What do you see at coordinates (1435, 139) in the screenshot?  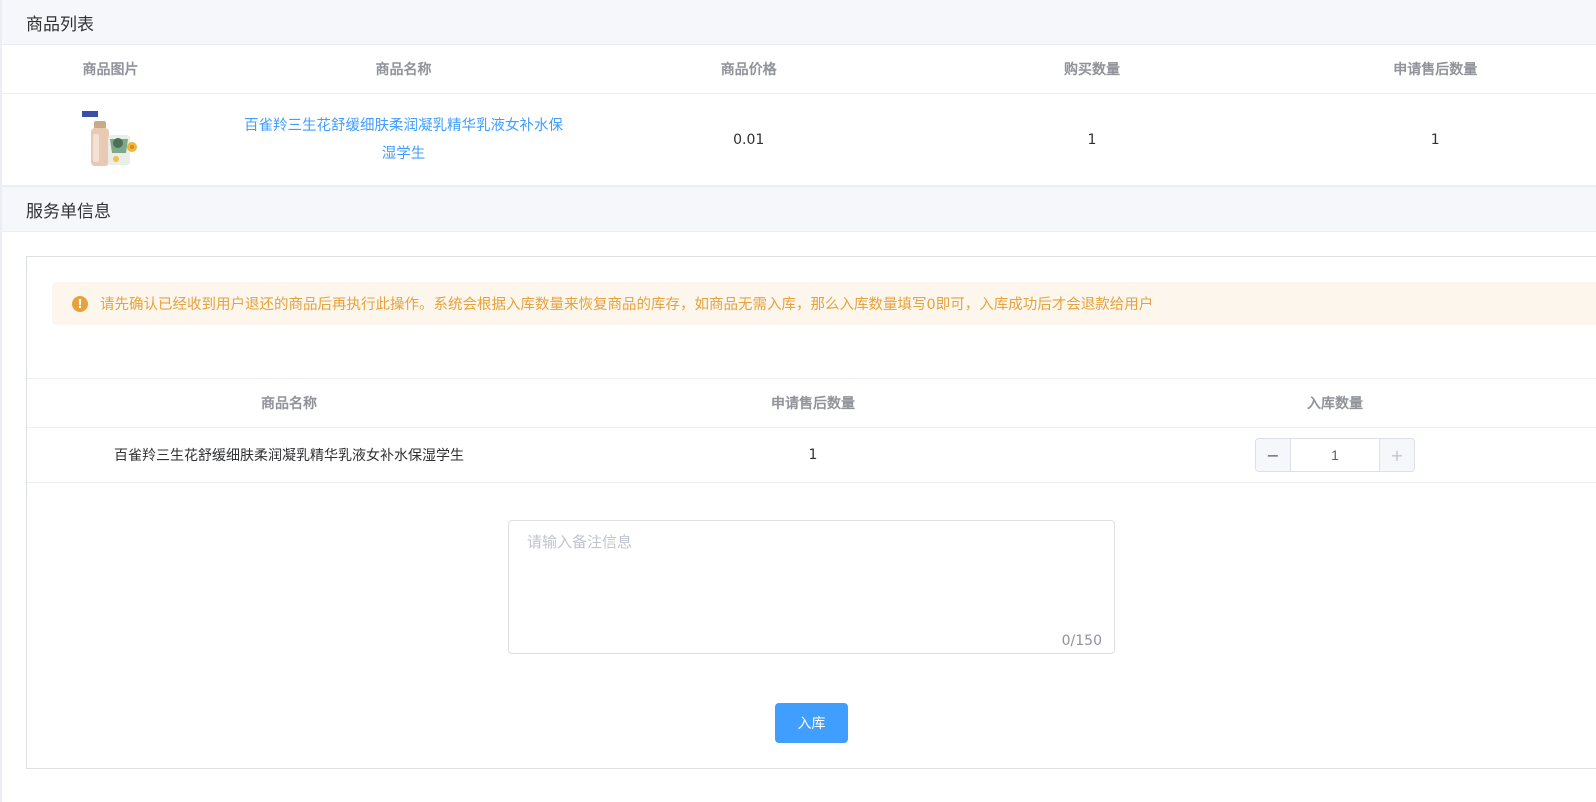 I see `aftersale-quantity: 1` at bounding box center [1435, 139].